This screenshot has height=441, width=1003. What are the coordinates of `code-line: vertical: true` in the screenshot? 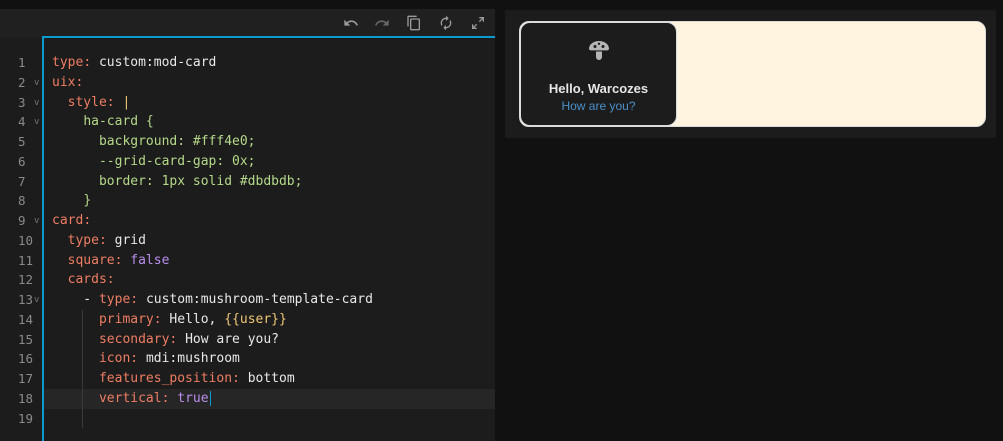 It's located at (269, 398).